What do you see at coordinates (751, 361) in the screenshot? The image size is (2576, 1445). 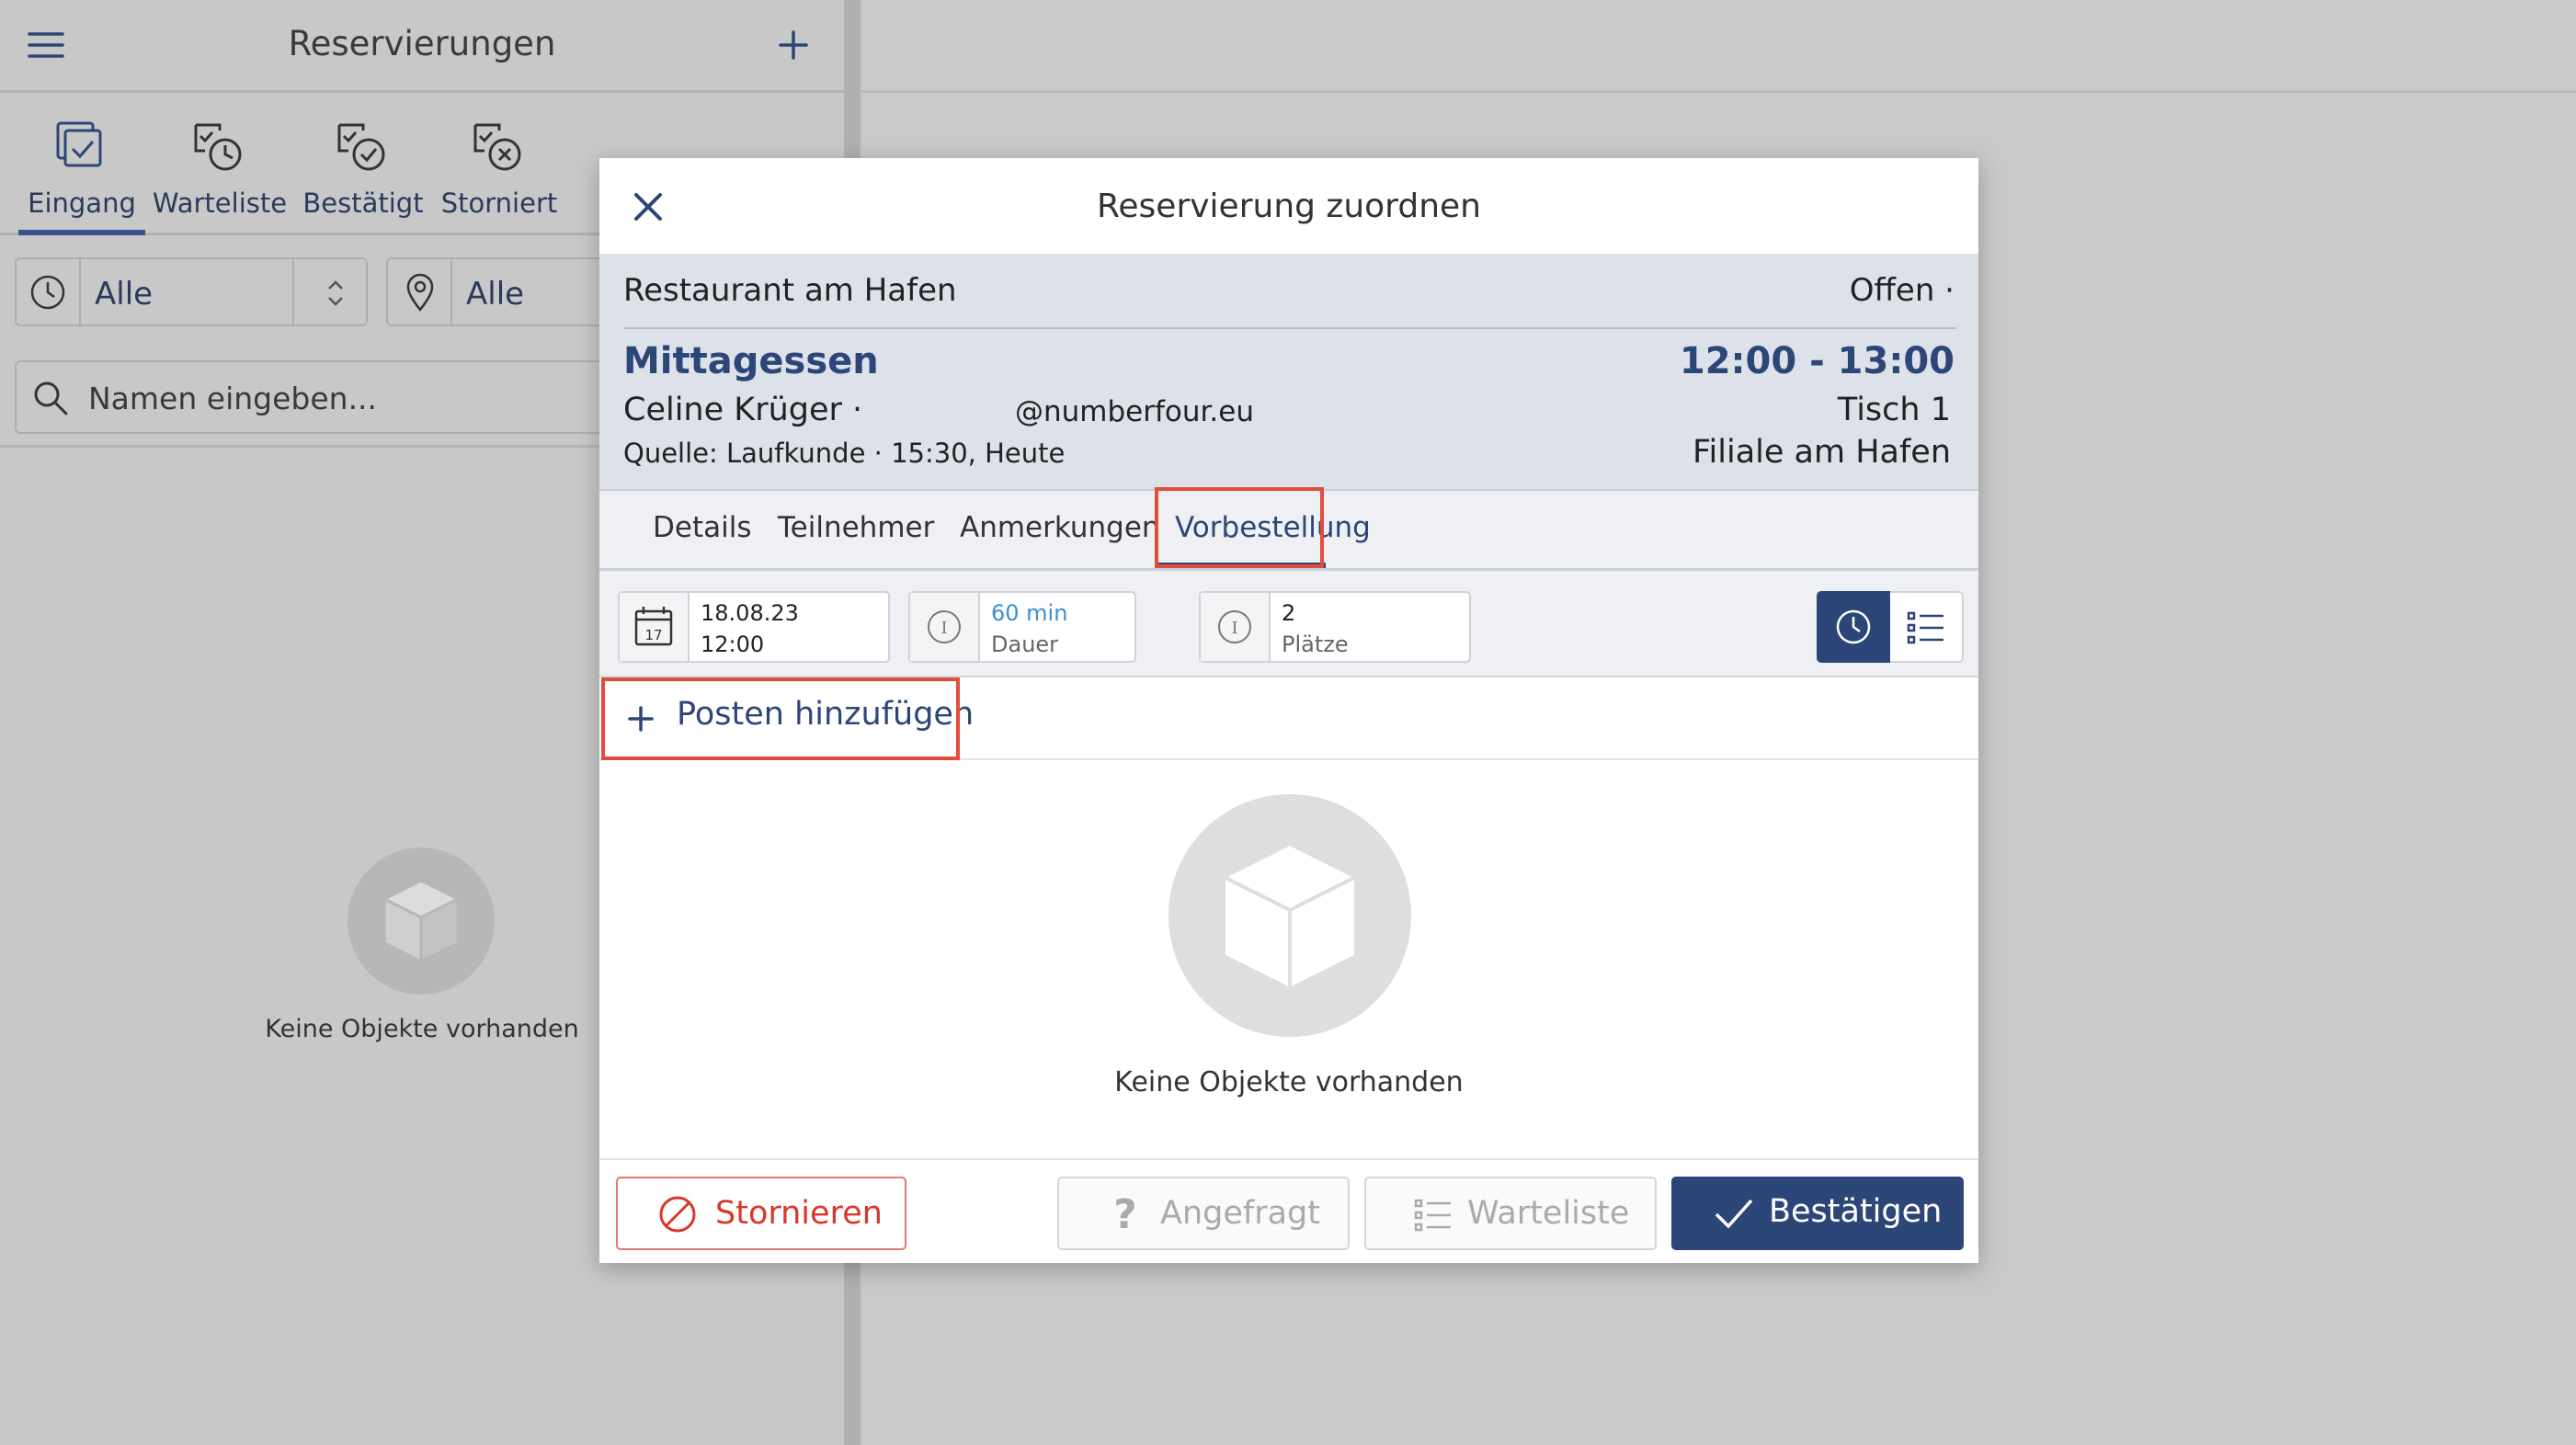 I see `meal-name: Mittagessen` at bounding box center [751, 361].